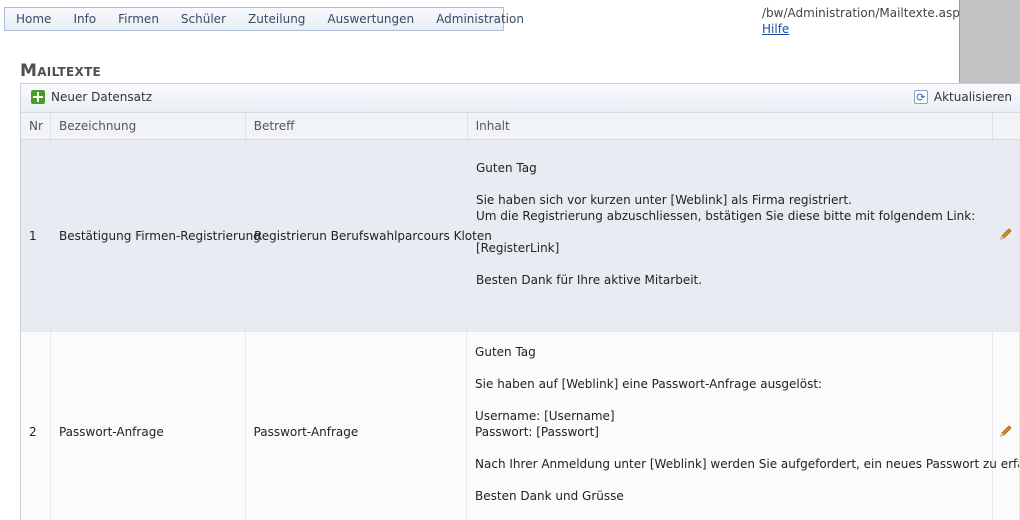  Describe the element at coordinates (33, 19) in the screenshot. I see `nav-home: Home` at that location.